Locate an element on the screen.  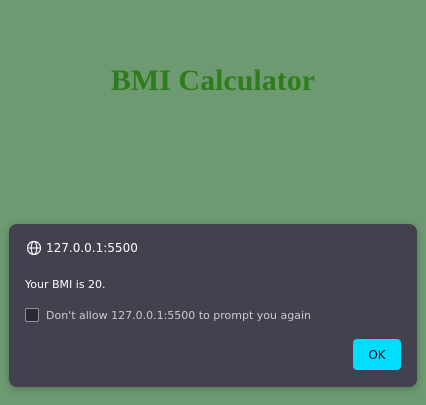
dialog-origin: 127.0.0.1:5500 is located at coordinates (82, 248).